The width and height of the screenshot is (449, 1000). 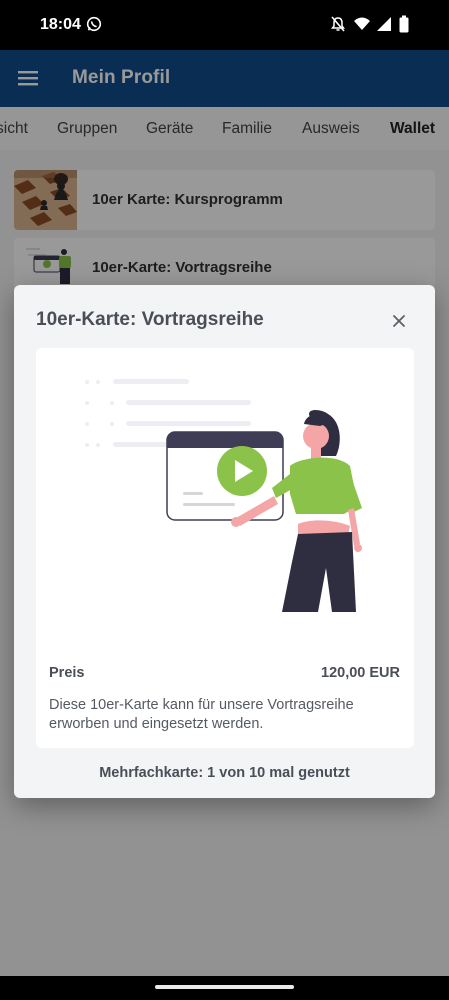 What do you see at coordinates (360, 673) in the screenshot?
I see `price-value: 120,00 EUR` at bounding box center [360, 673].